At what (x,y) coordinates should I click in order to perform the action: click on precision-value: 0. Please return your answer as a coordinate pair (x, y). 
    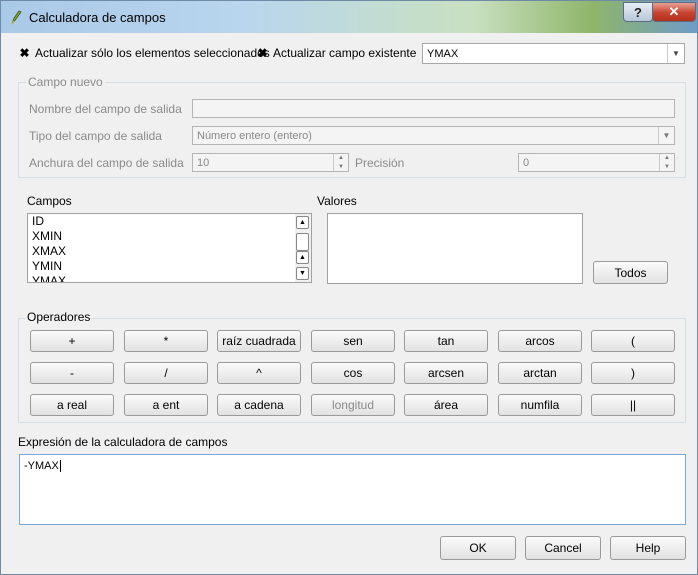
    Looking at the image, I should click on (526, 162).